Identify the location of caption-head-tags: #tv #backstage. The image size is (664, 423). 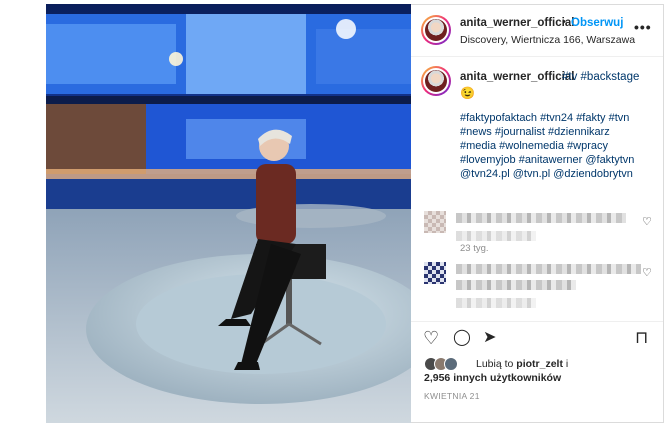
(600, 77).